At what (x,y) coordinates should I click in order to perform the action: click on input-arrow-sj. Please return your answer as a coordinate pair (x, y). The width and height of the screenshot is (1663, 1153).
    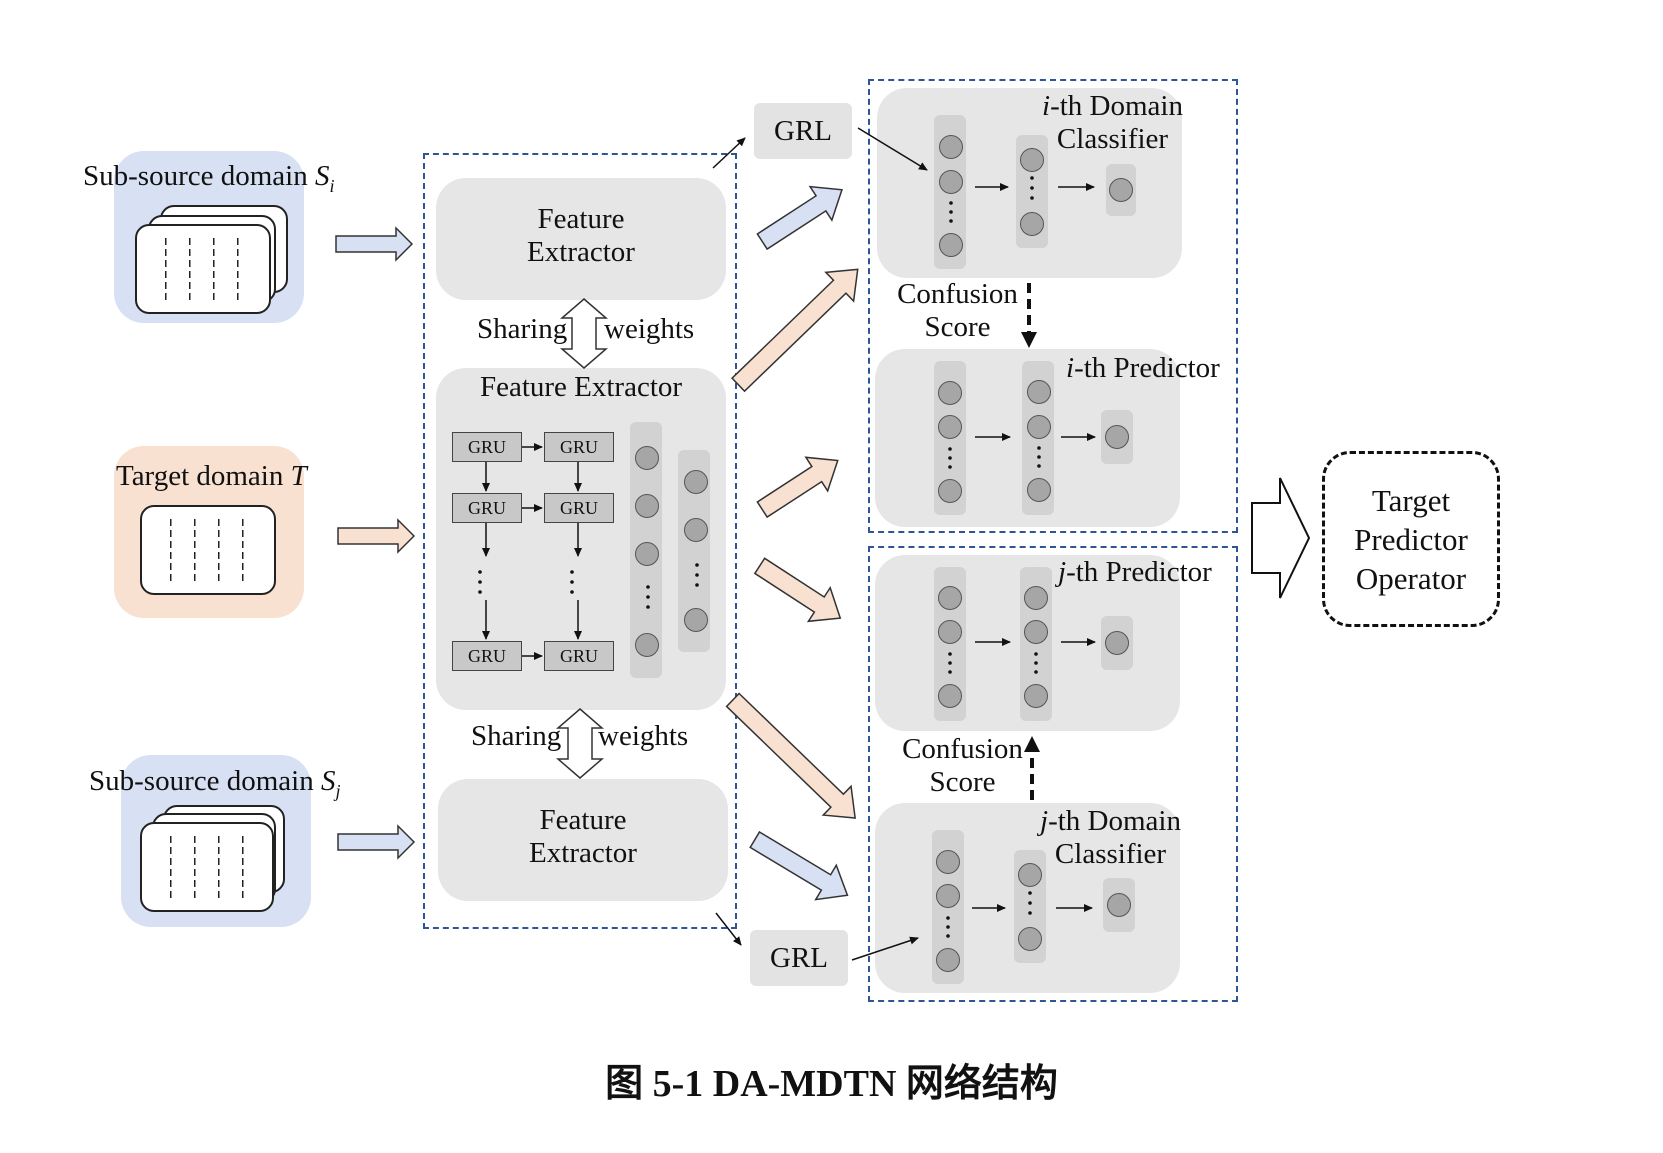
    Looking at the image, I should click on (376, 842).